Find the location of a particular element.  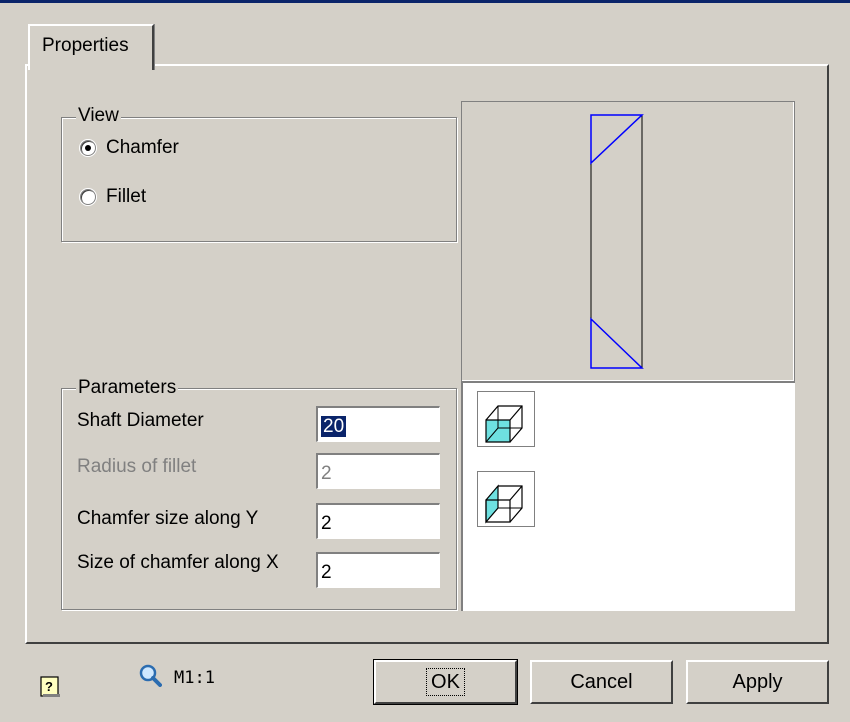

radius-of-fillet-field: 2 is located at coordinates (378, 471).